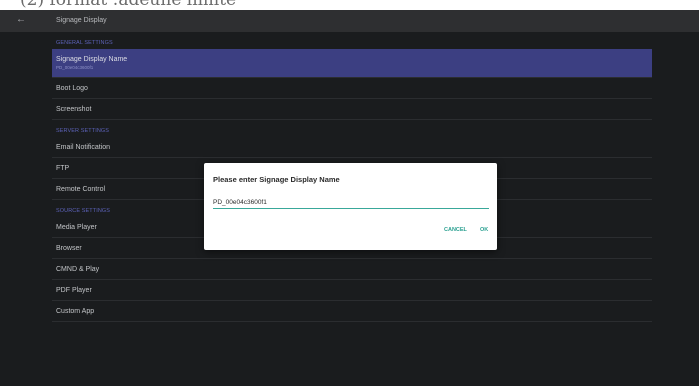  I want to click on top-caption: (2) format :adeuhe limite, so click(349, 5).